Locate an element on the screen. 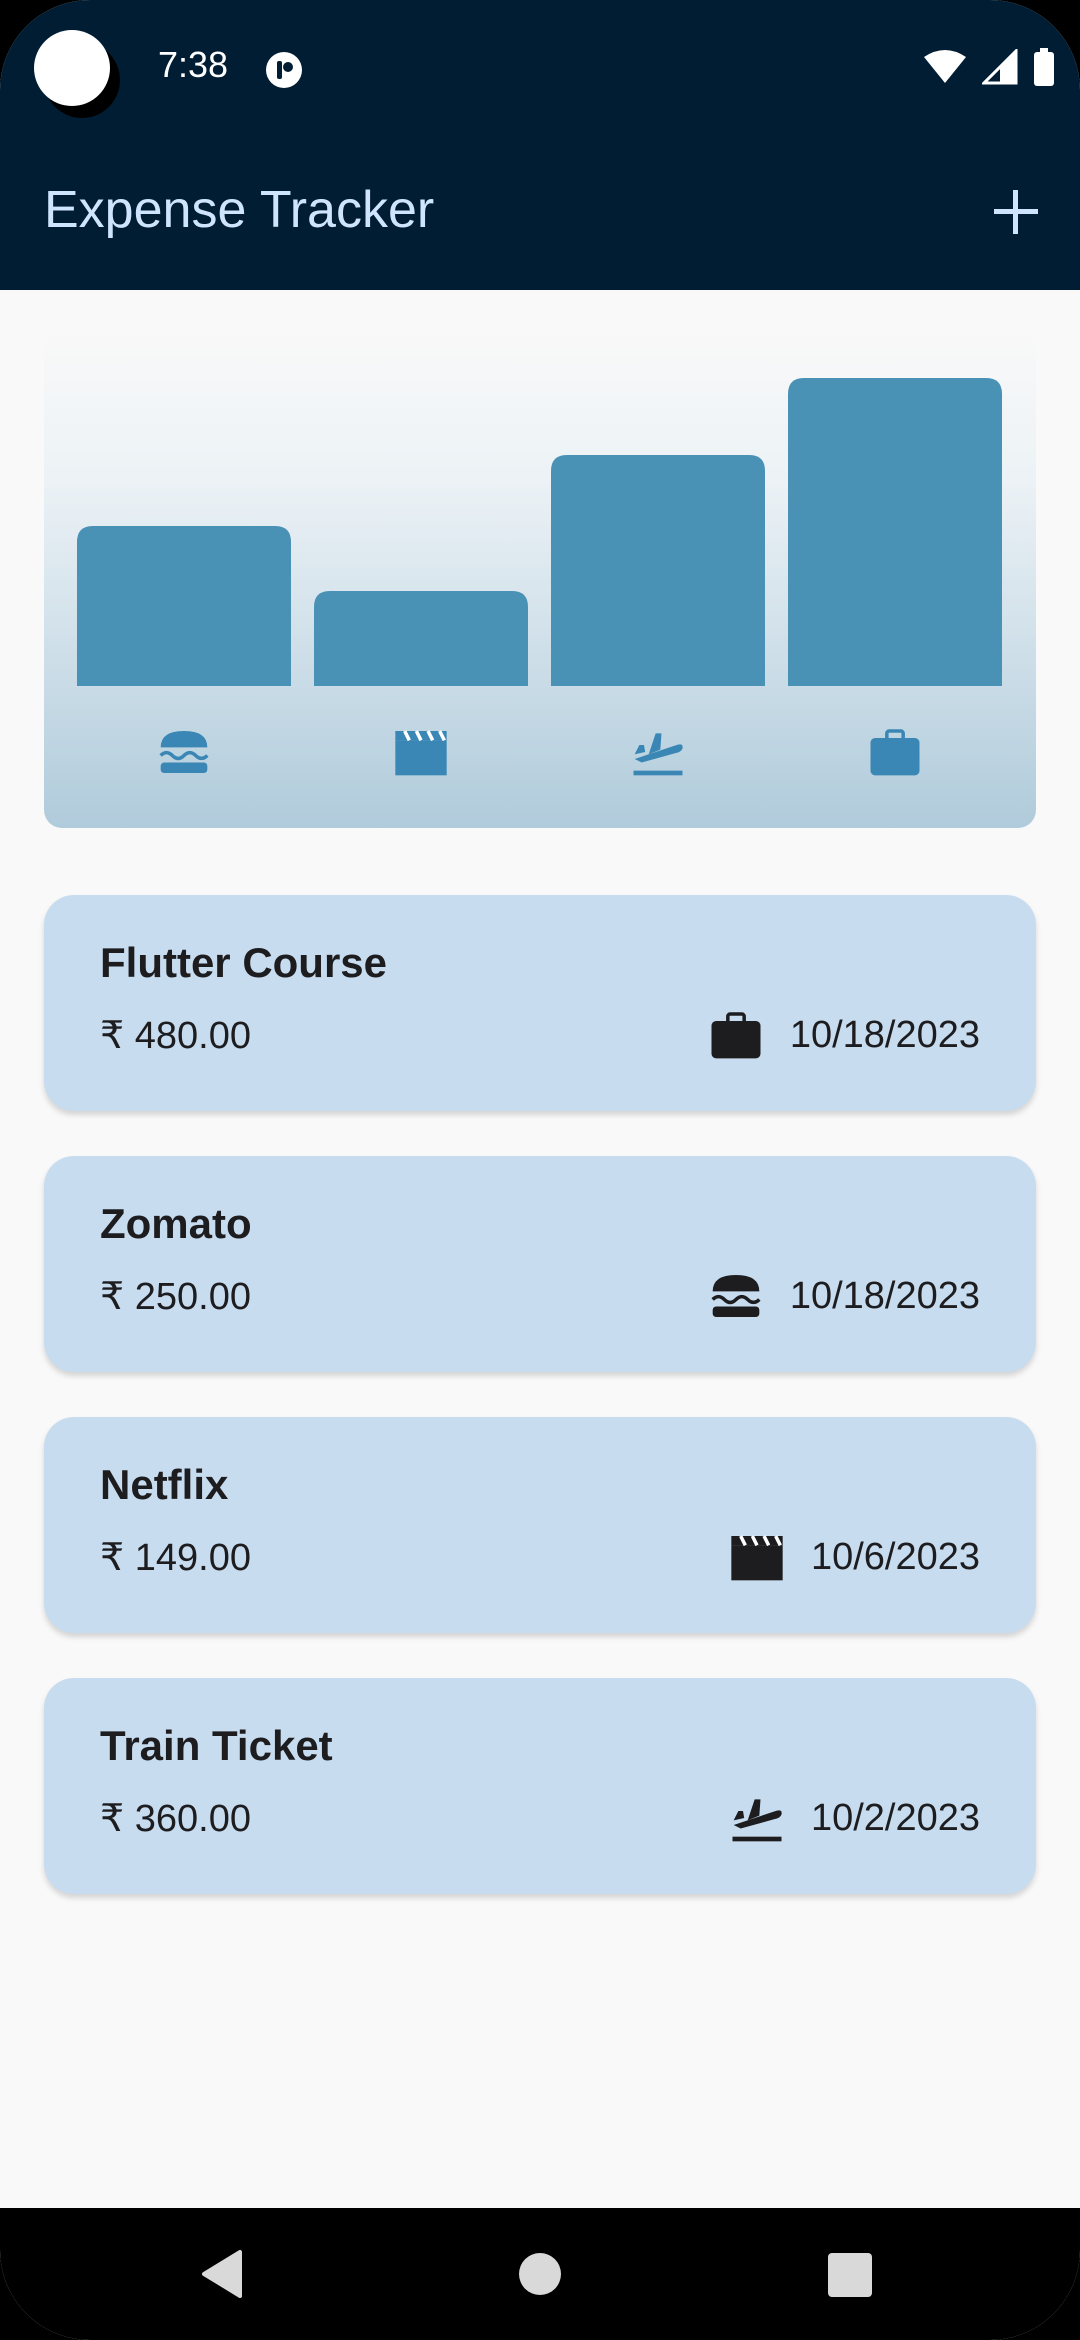 The image size is (1080, 2340). system-nav-bar is located at coordinates (540, 2274).